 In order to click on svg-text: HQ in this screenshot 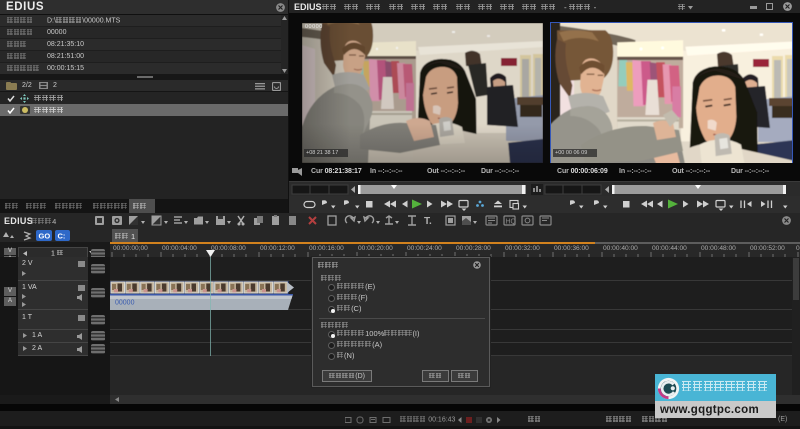, I will do `click(511, 222)`.